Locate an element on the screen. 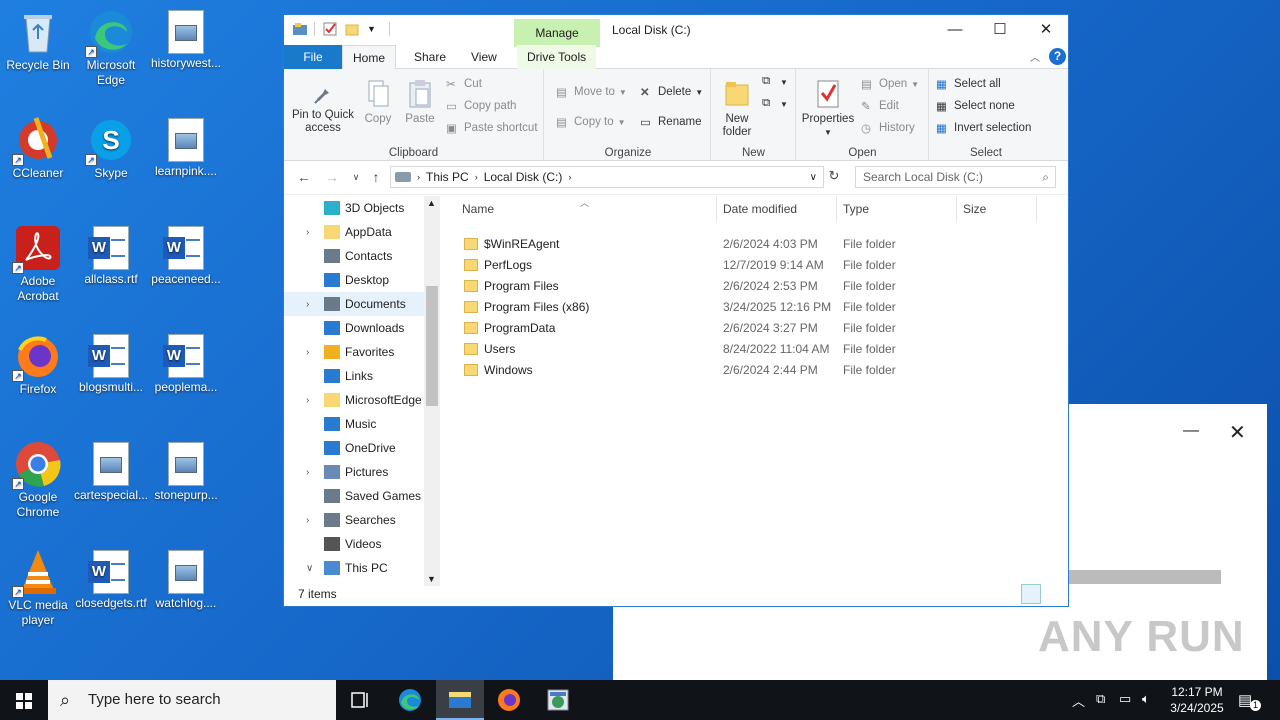 This screenshot has width=1280, height=720. nav-item-appdata: › AppData is located at coordinates (362, 232).